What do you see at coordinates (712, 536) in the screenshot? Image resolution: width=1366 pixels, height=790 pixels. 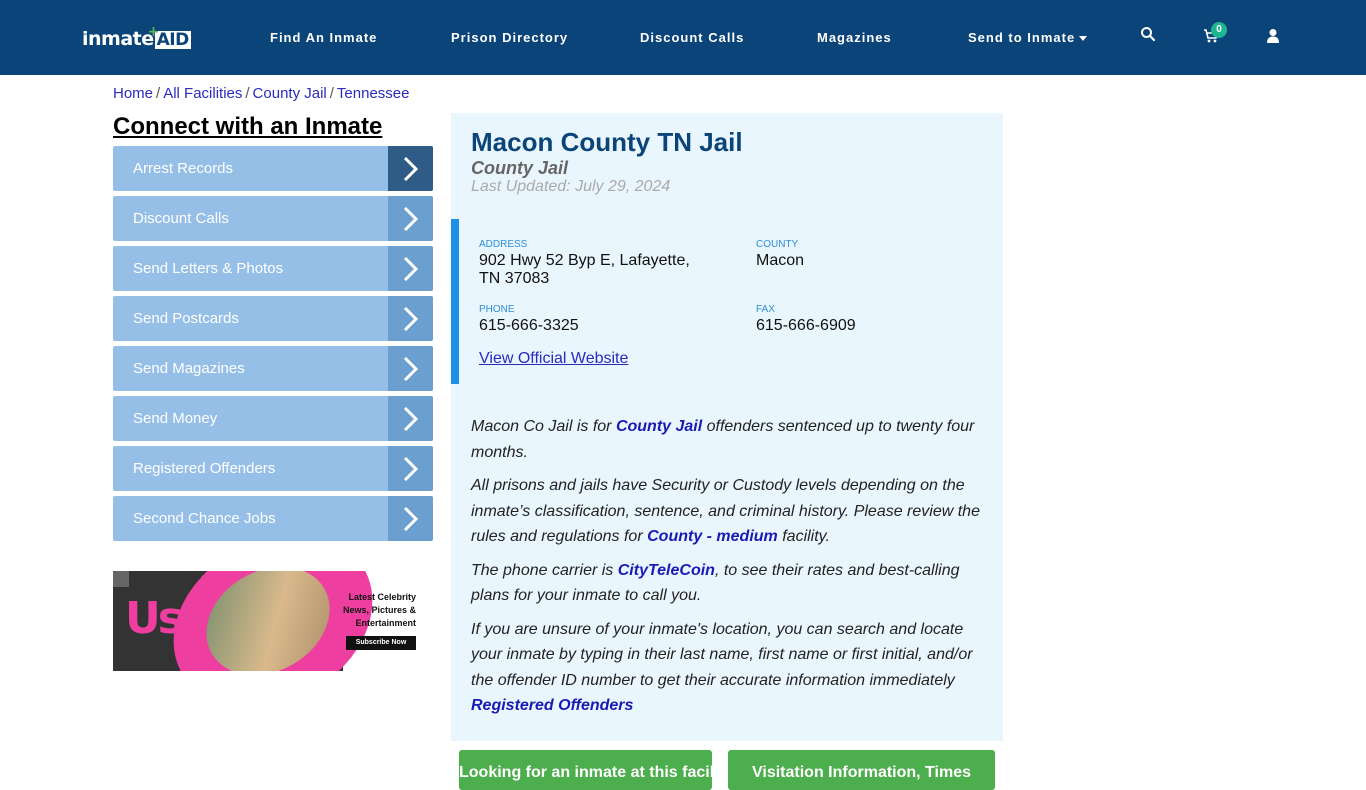 I see `security-level-link: County - medium` at bounding box center [712, 536].